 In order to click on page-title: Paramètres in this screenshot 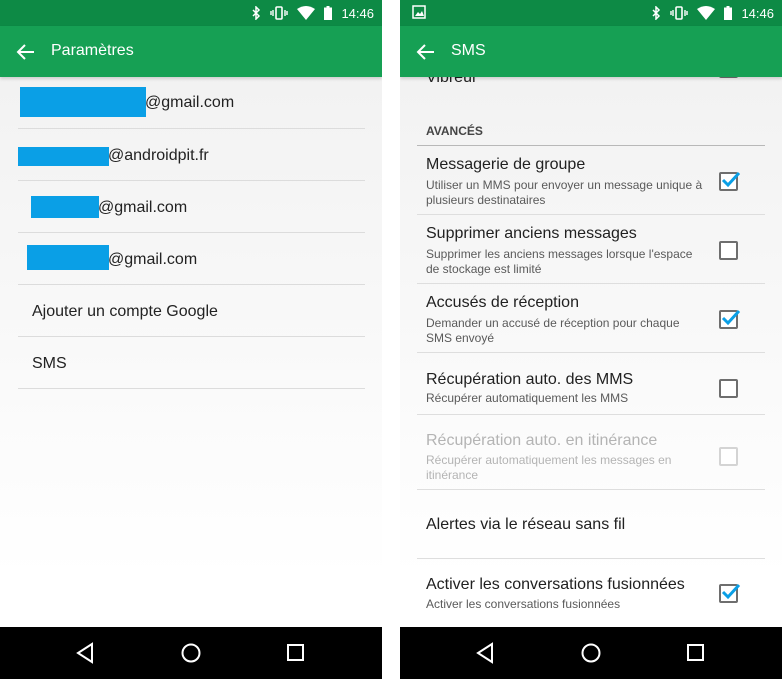, I will do `click(92, 50)`.